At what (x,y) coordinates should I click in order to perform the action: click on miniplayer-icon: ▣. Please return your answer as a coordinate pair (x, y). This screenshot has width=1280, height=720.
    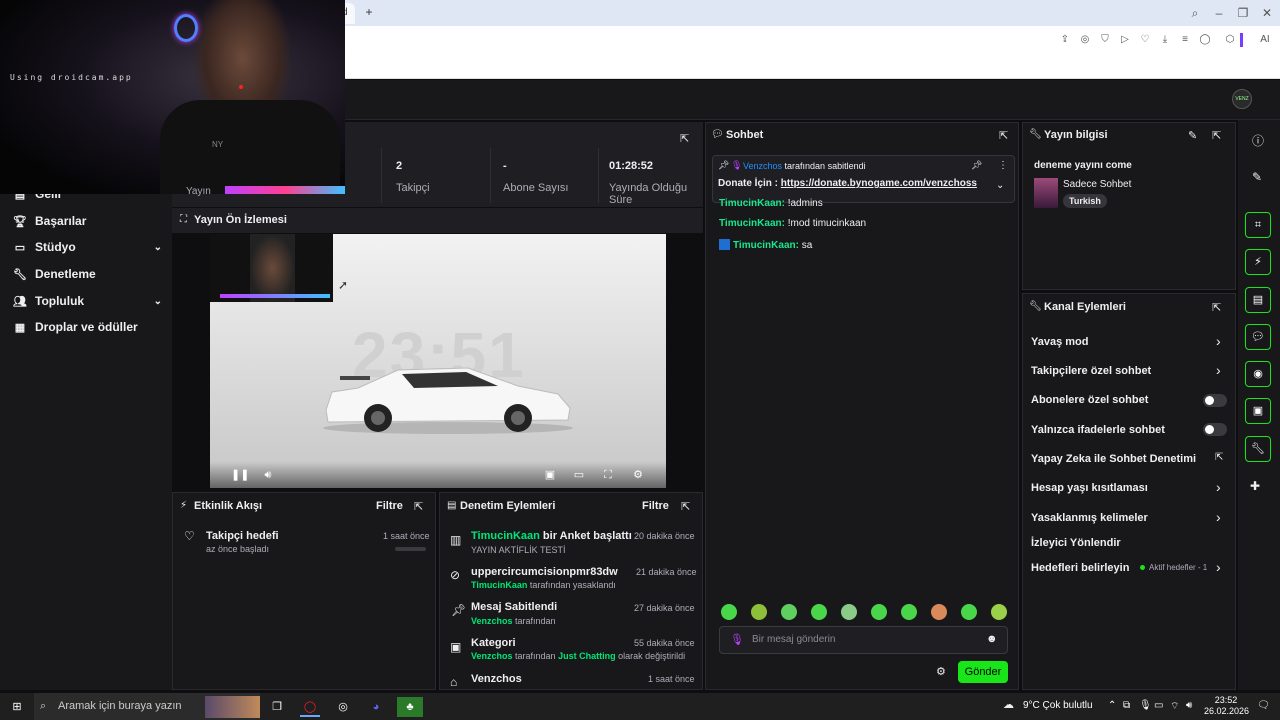
    Looking at the image, I should click on (550, 475).